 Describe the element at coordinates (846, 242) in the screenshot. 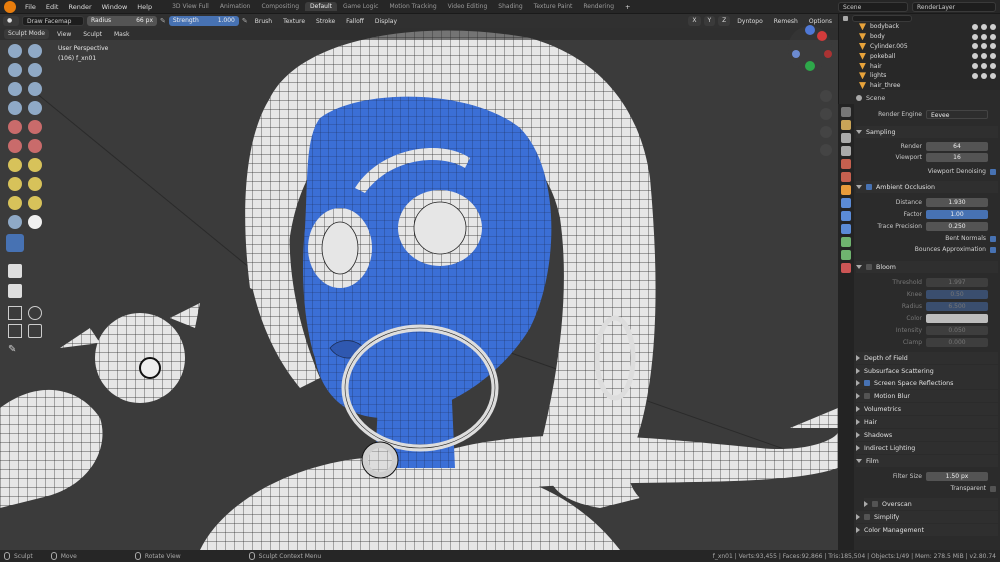

I see `constraints-tab-icon` at that location.